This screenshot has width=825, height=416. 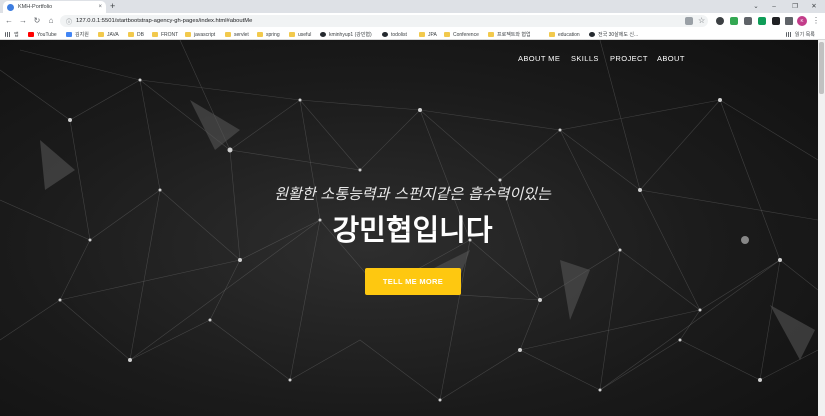 What do you see at coordinates (702, 21) in the screenshot?
I see `star-icon: ☆` at bounding box center [702, 21].